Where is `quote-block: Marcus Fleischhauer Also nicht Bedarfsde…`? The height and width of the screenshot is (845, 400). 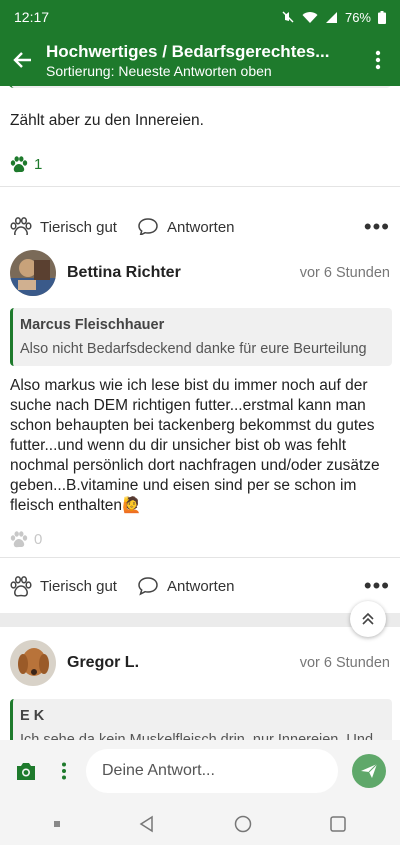 quote-block: Marcus Fleischhauer Also nicht Bedarfsde… is located at coordinates (201, 337).